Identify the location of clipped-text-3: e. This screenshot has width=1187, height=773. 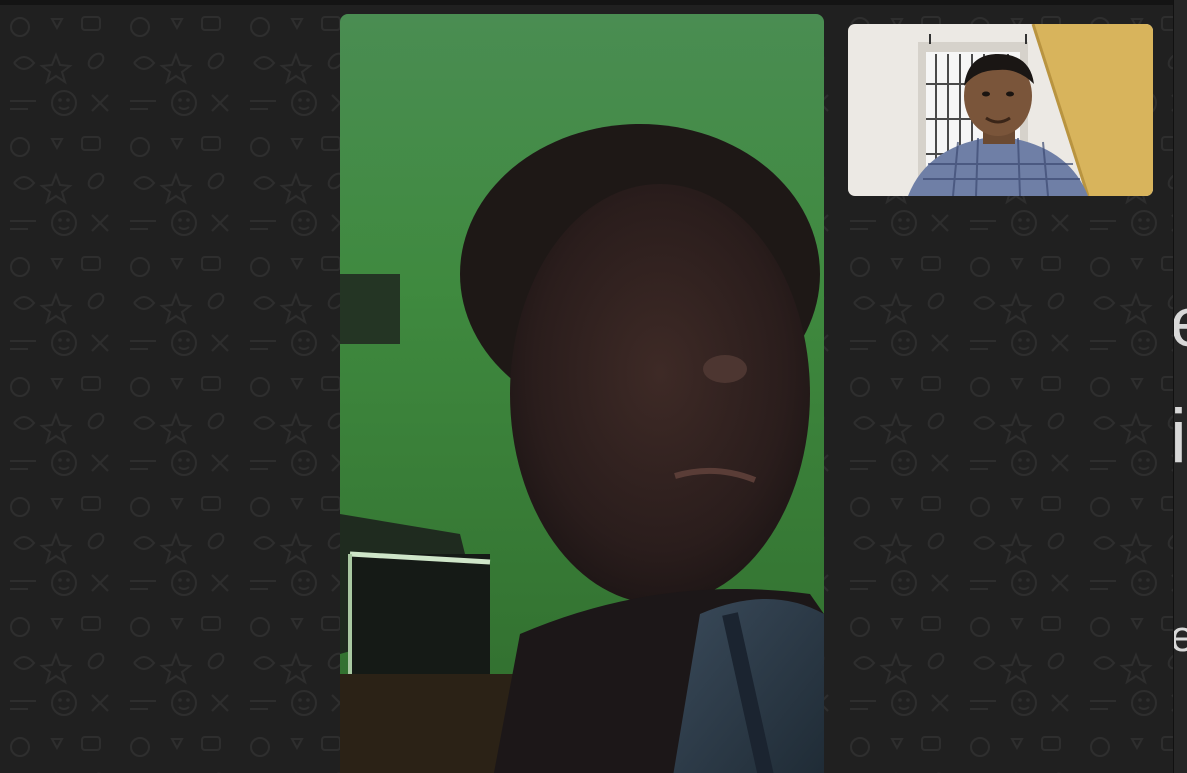
(1180, 637).